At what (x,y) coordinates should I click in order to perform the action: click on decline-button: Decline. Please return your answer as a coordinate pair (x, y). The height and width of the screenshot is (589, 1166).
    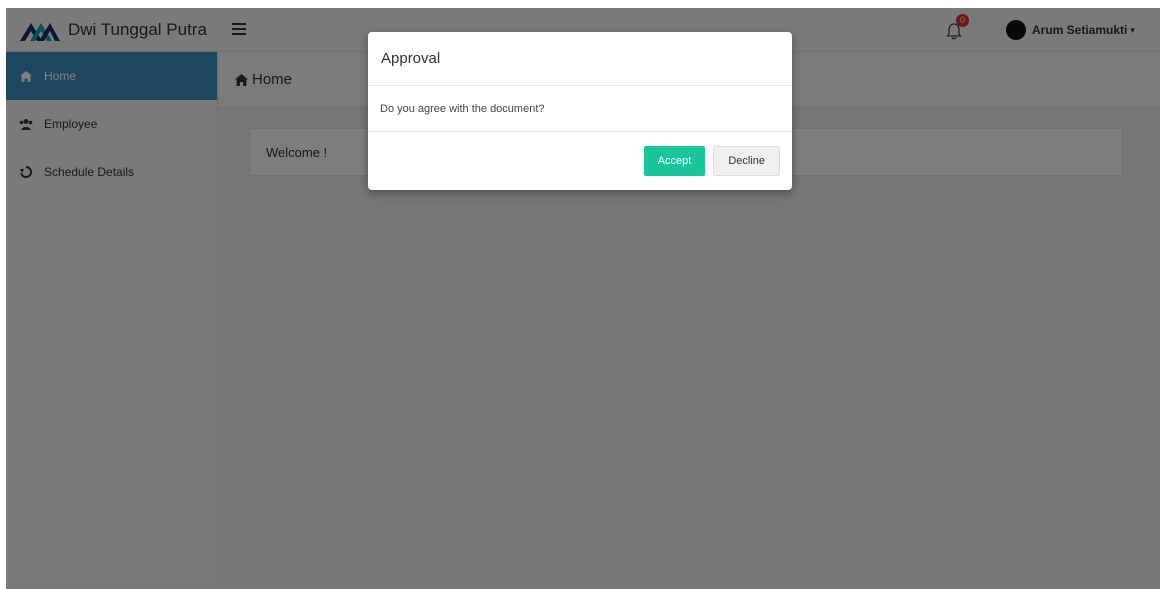
    Looking at the image, I should click on (746, 161).